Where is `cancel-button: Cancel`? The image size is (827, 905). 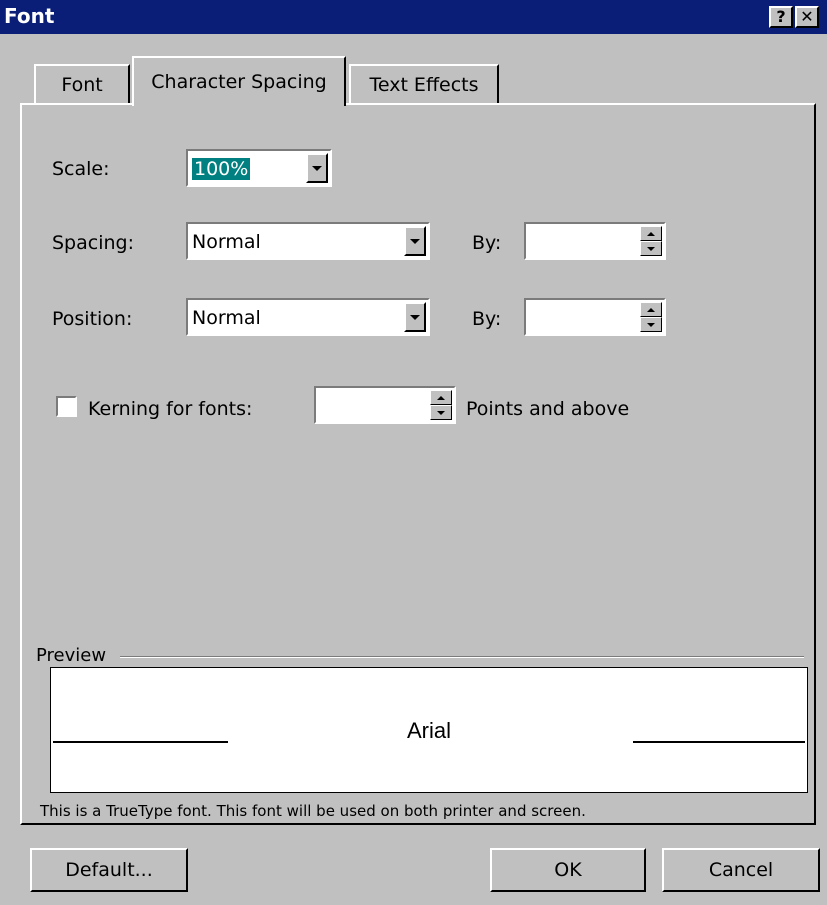
cancel-button: Cancel is located at coordinates (741, 870).